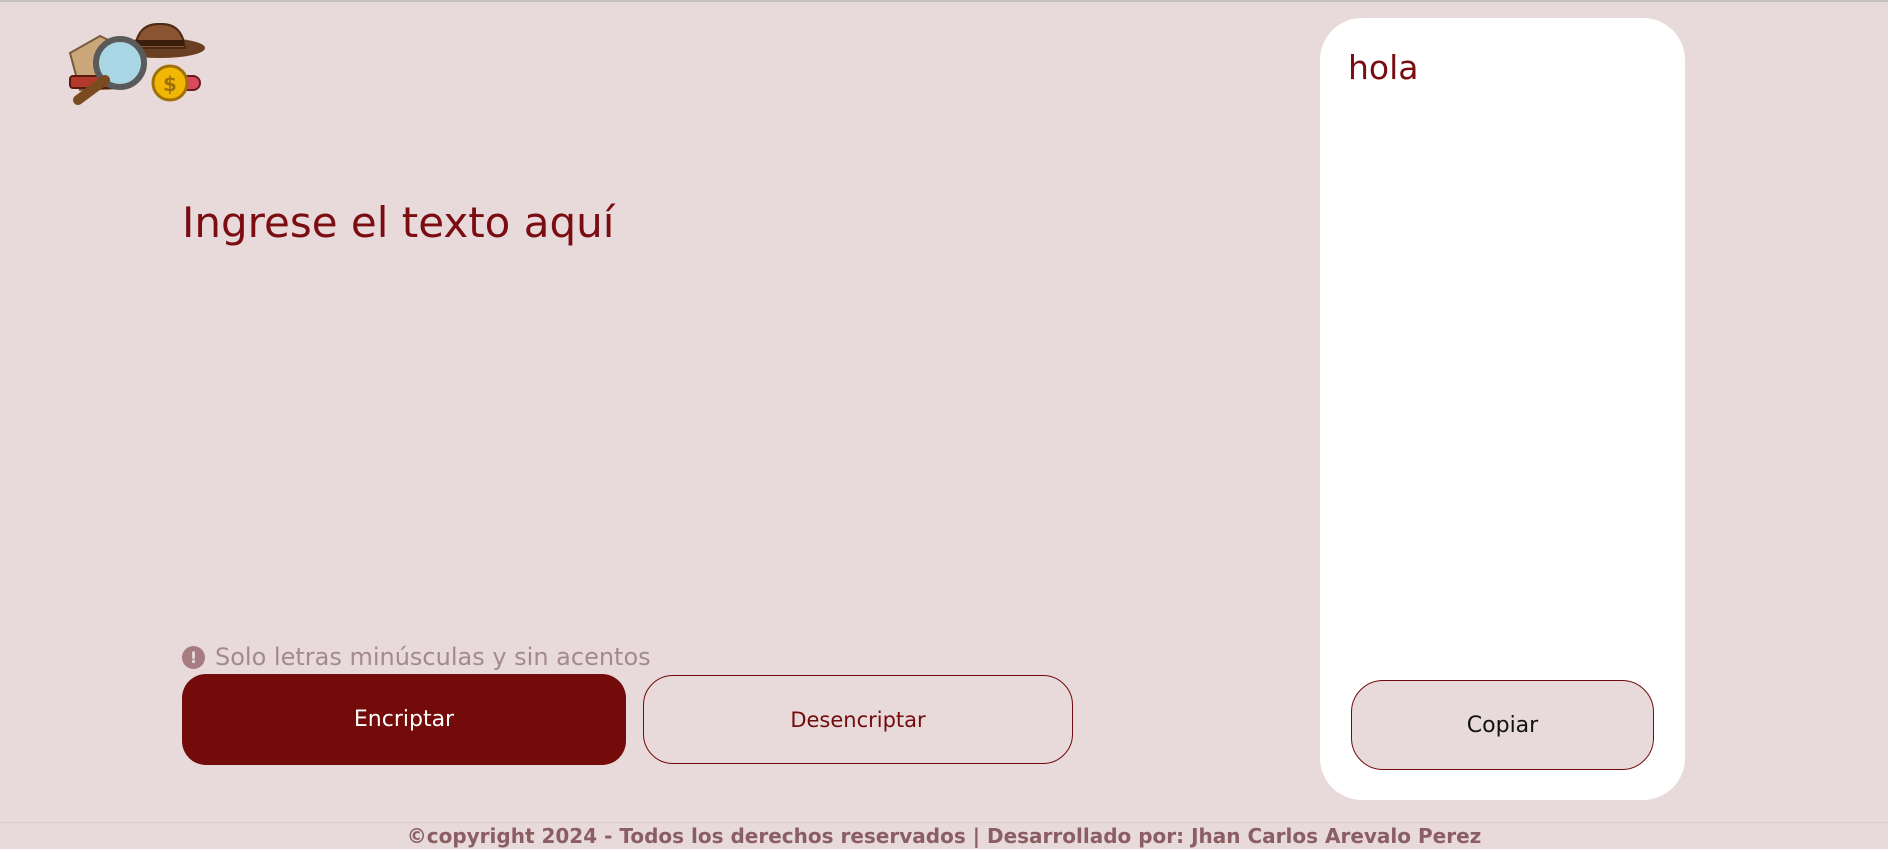  I want to click on exclamation-circle-icon: !, so click(193, 657).